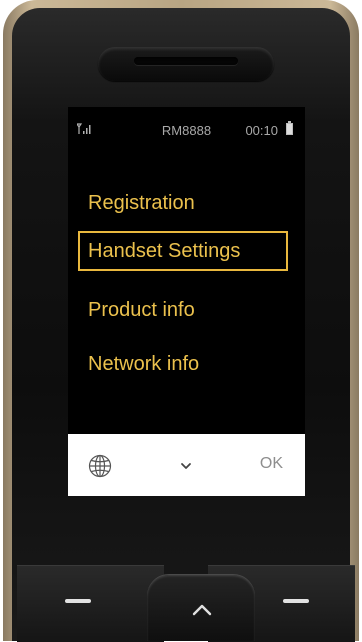  What do you see at coordinates (289, 128) in the screenshot?
I see `battery-icon` at bounding box center [289, 128].